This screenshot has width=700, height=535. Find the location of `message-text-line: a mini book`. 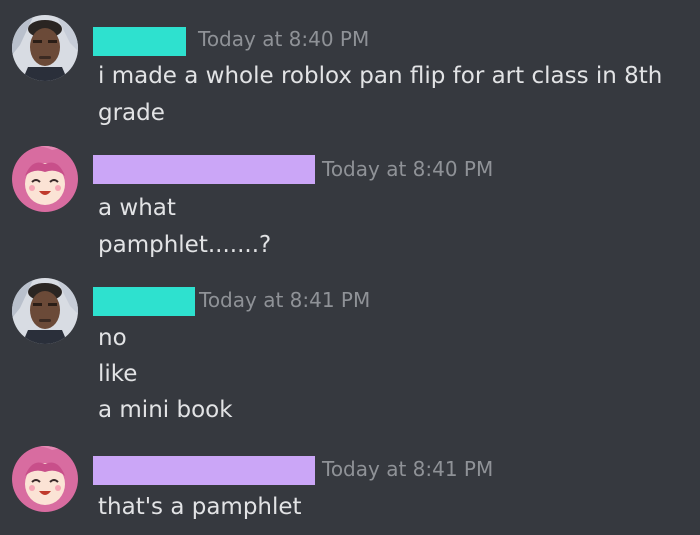

message-text-line: a mini book is located at coordinates (165, 410).